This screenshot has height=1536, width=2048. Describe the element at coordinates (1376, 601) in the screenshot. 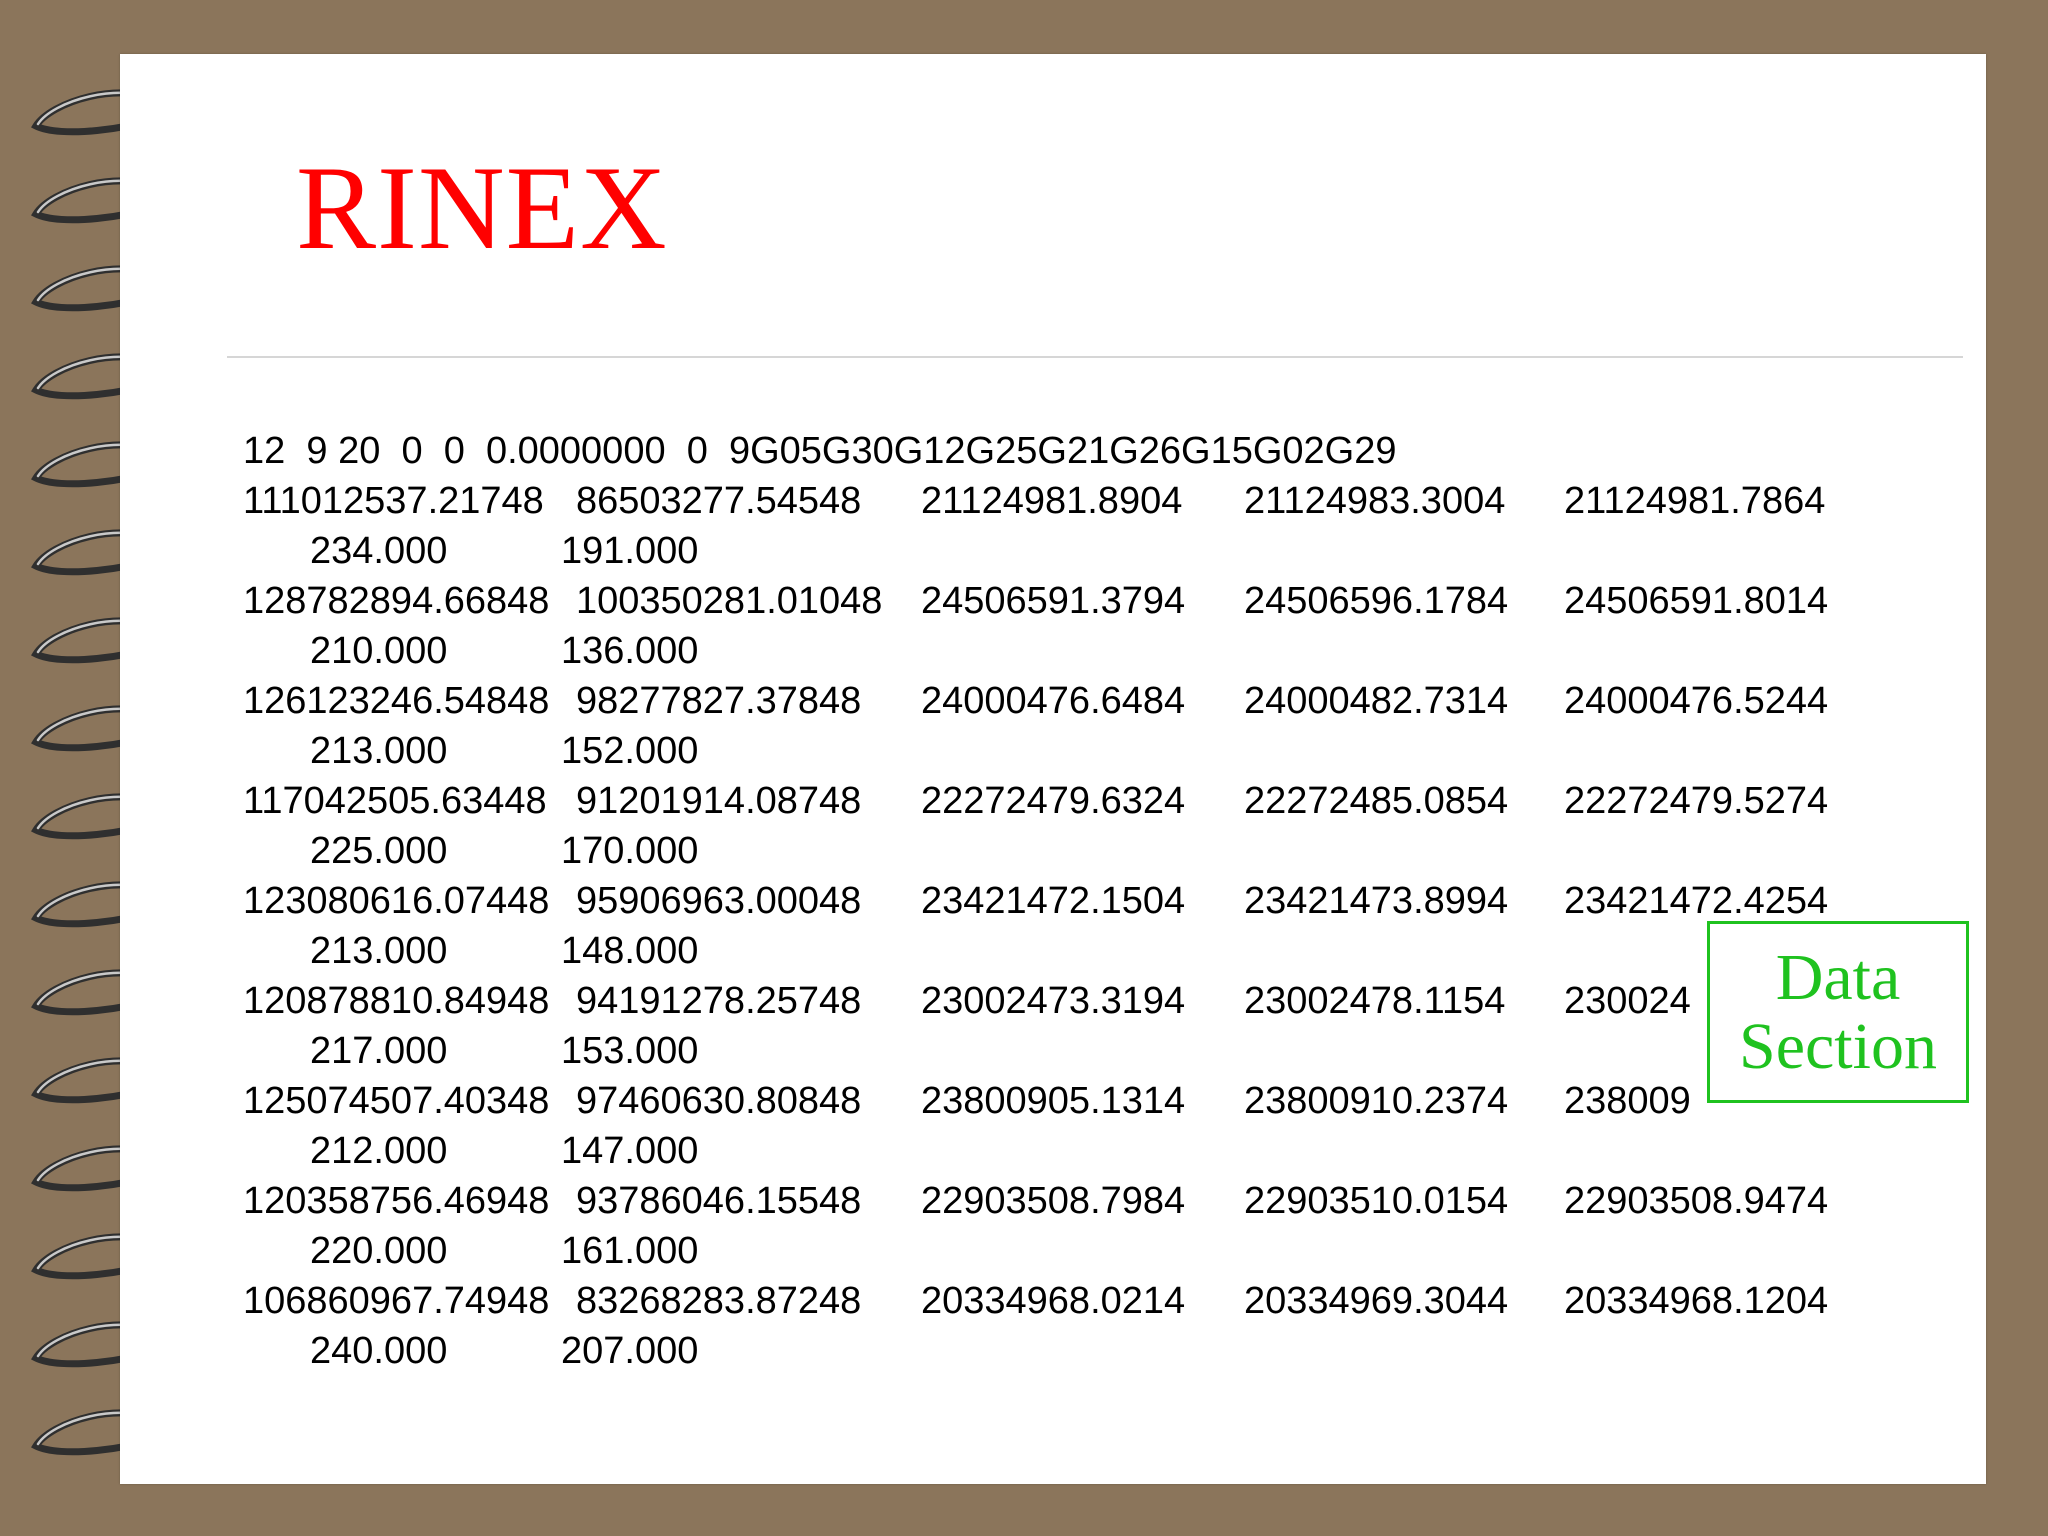

I see `observation-value: 24506596.1784` at that location.